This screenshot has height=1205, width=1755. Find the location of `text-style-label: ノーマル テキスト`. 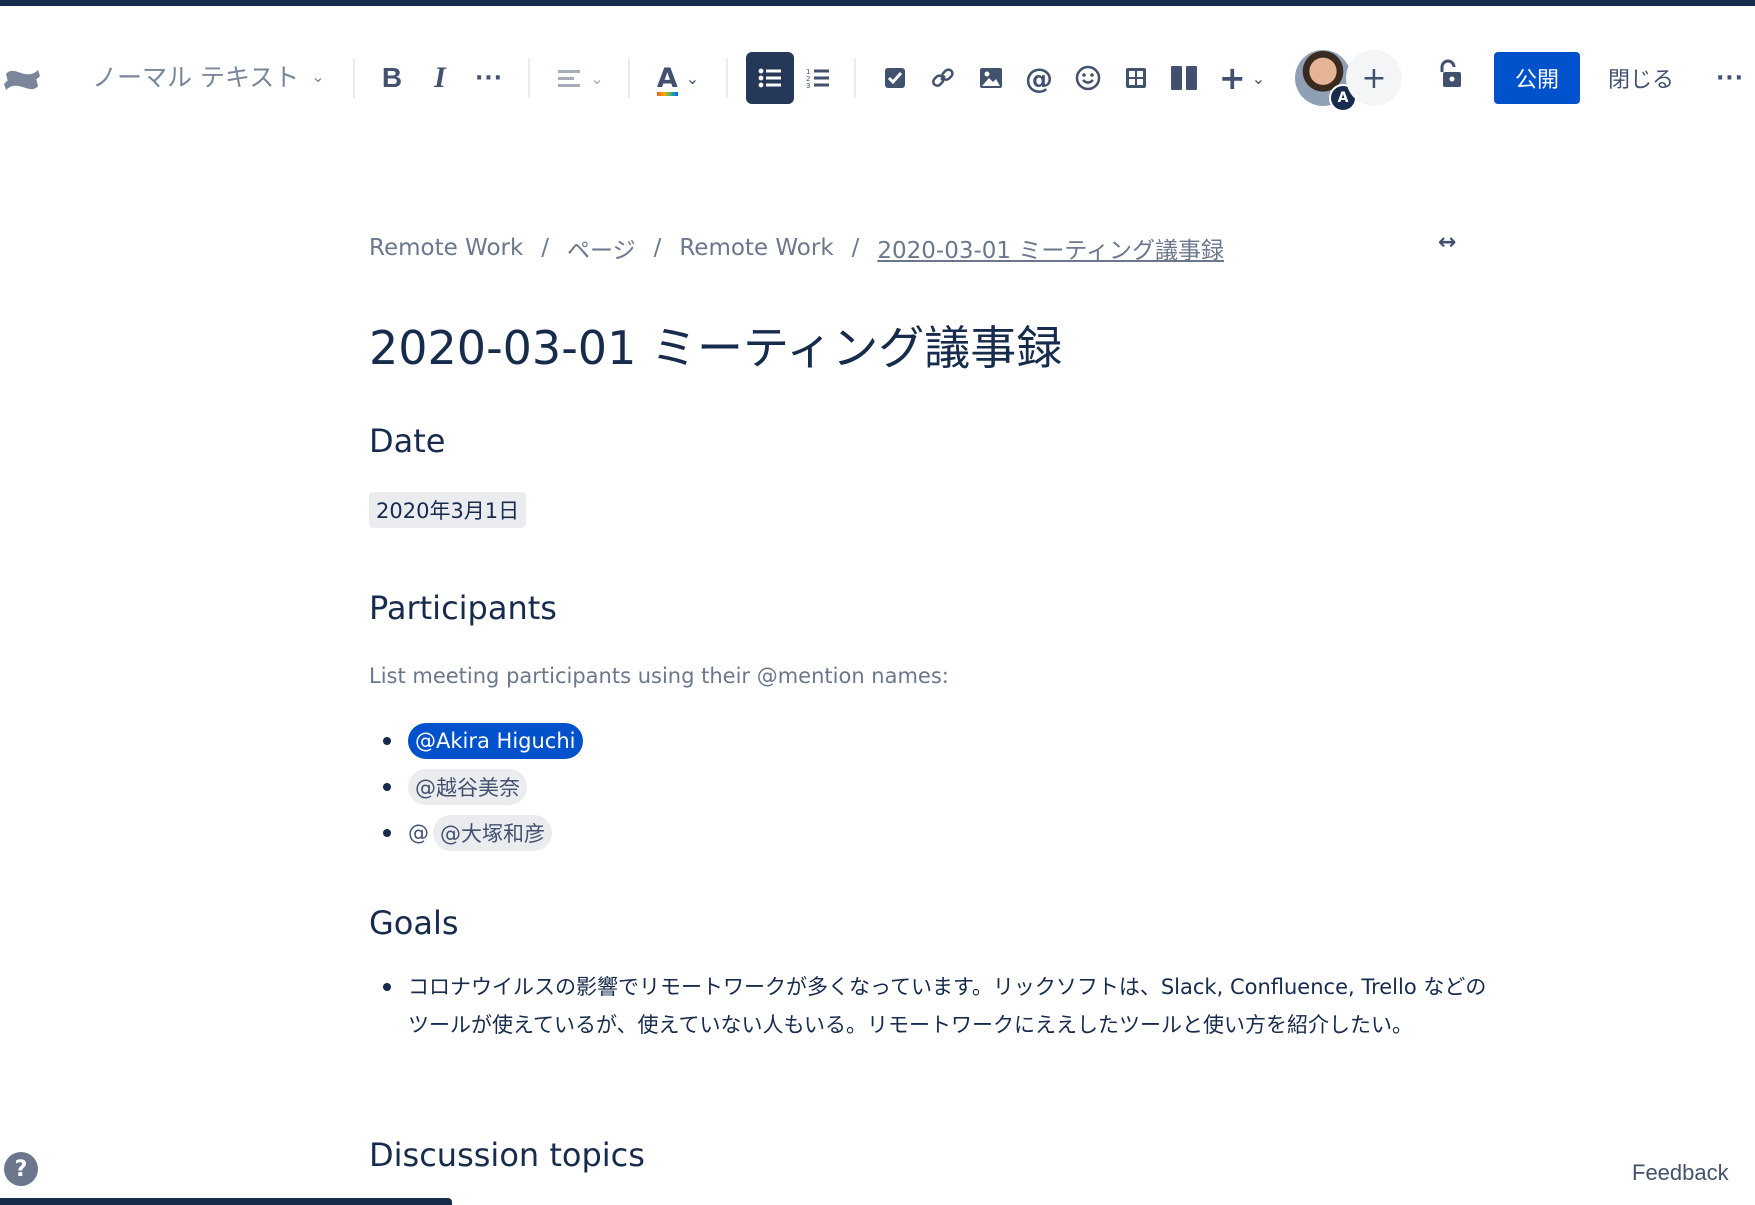

text-style-label: ノーマル テキスト is located at coordinates (196, 77).